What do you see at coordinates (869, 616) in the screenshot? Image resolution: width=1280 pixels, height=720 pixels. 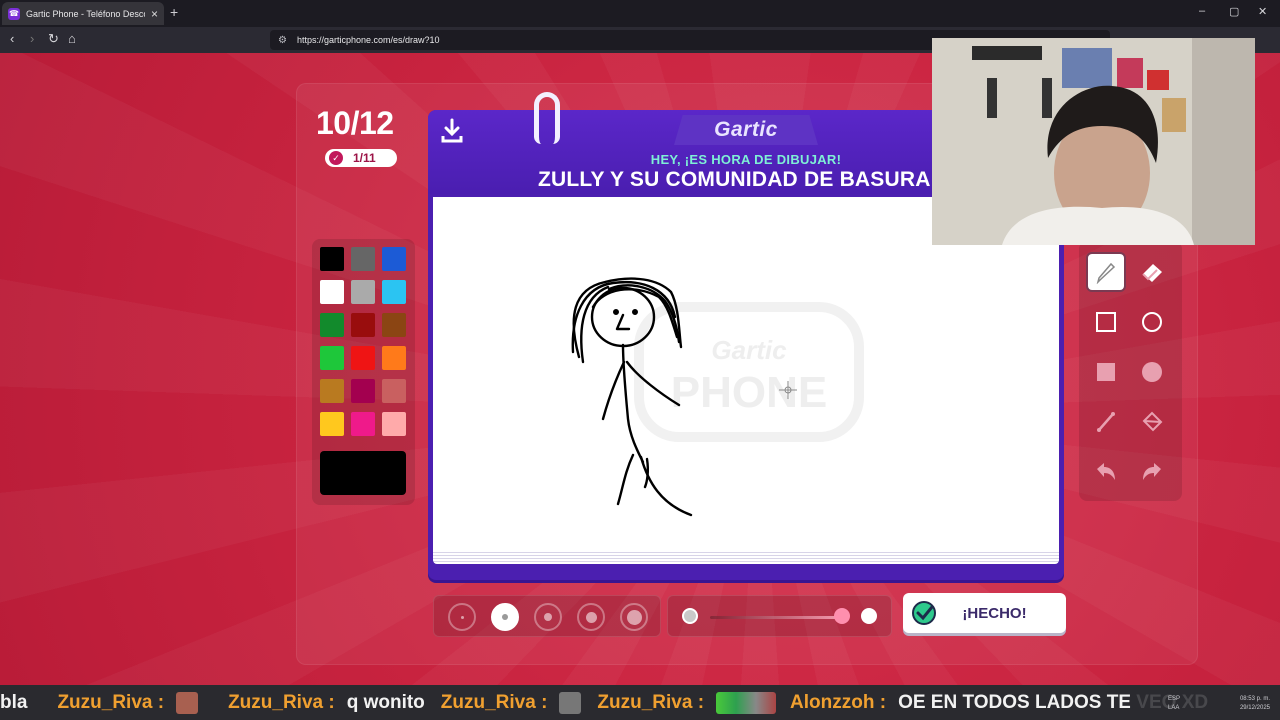 I see `opacity-max-icon` at bounding box center [869, 616].